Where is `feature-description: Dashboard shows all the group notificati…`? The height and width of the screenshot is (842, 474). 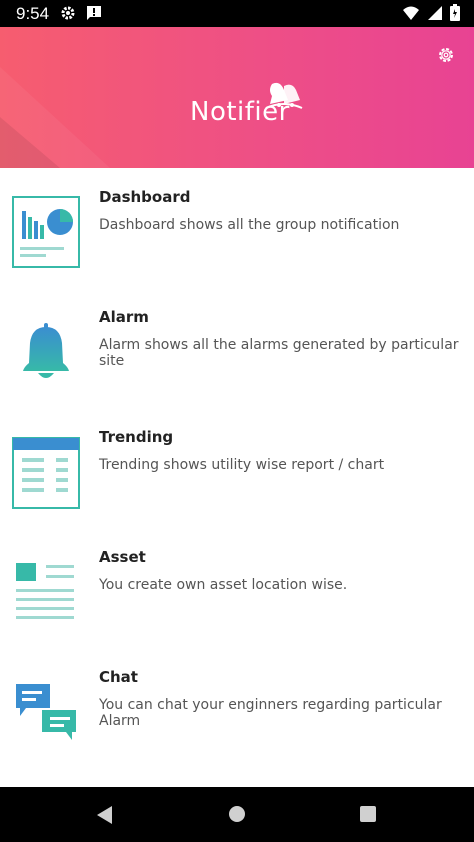 feature-description: Dashboard shows all the group notificati… is located at coordinates (249, 225).